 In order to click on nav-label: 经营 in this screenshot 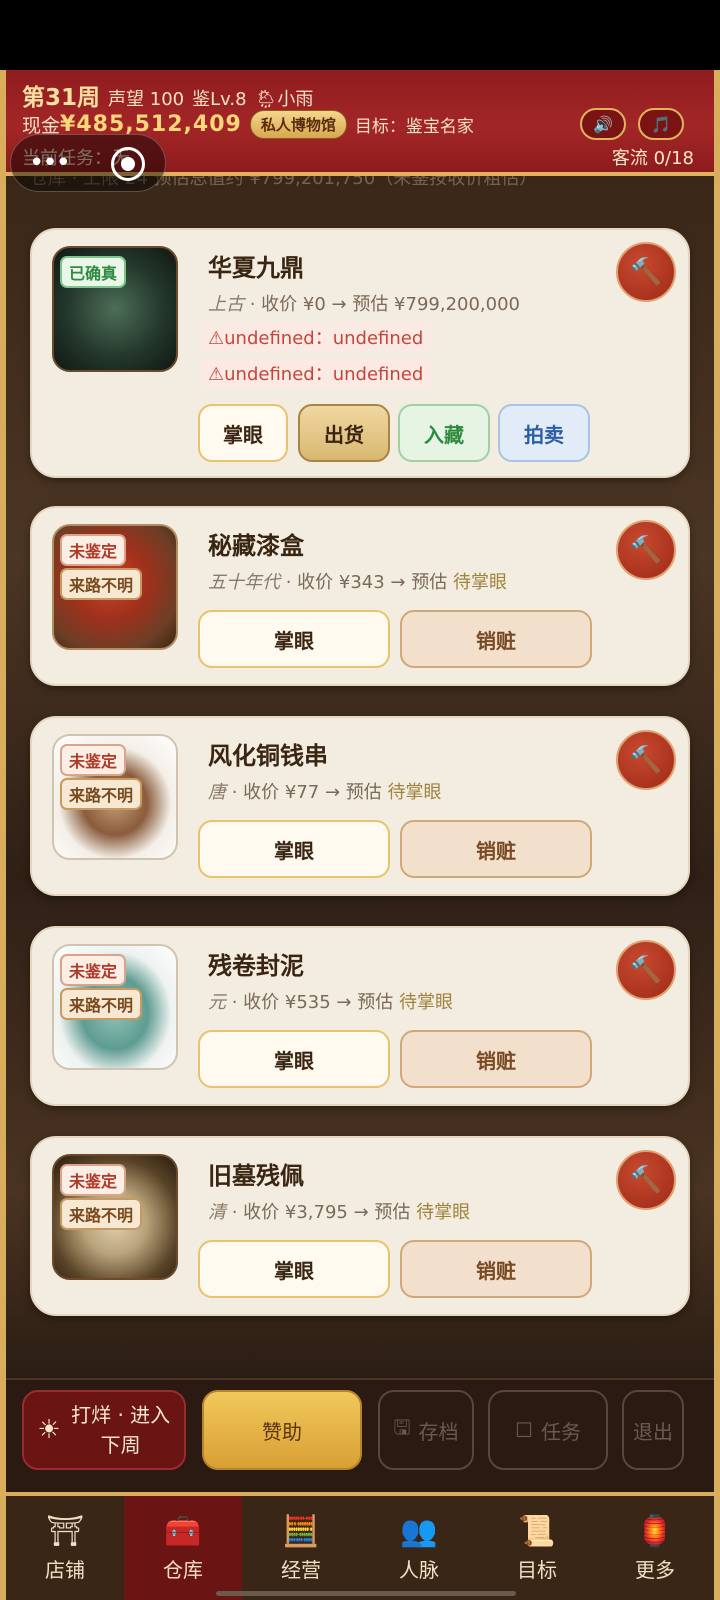, I will do `click(301, 1569)`.